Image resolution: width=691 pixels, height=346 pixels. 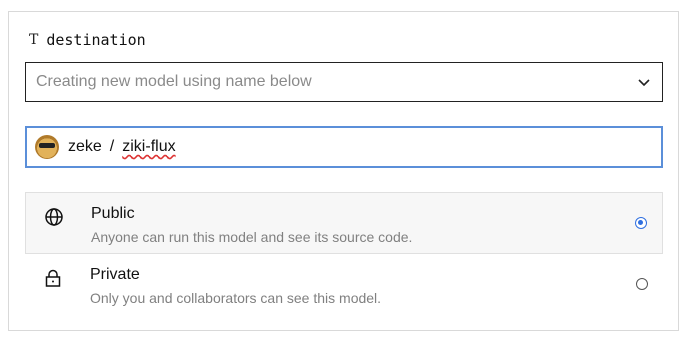 I want to click on lock-icon, so click(x=53, y=278).